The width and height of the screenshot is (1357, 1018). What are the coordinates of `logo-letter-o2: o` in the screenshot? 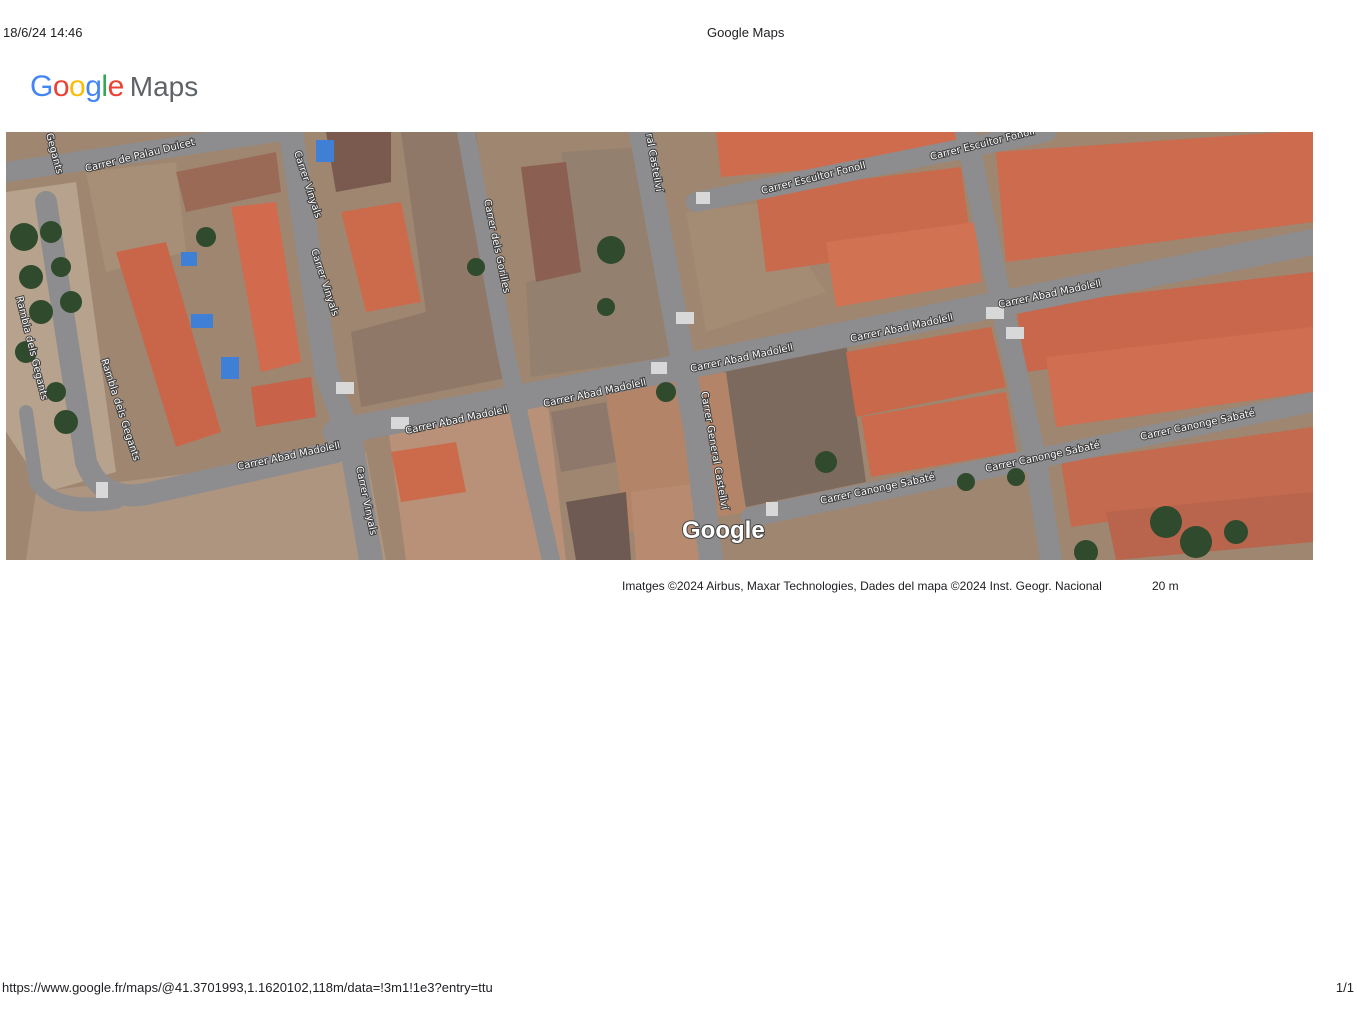 It's located at (77, 86).